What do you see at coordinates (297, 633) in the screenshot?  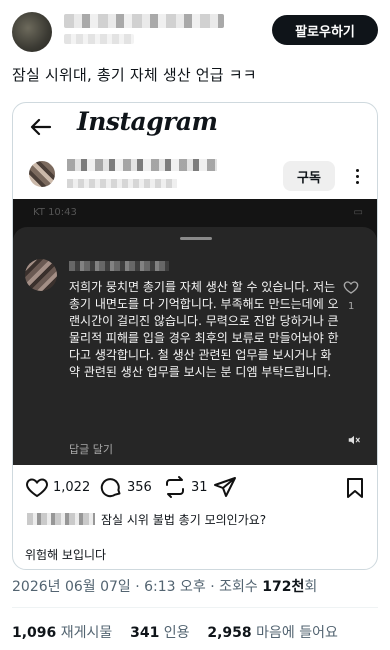 I see `likes-label: 마음에 들어요` at bounding box center [297, 633].